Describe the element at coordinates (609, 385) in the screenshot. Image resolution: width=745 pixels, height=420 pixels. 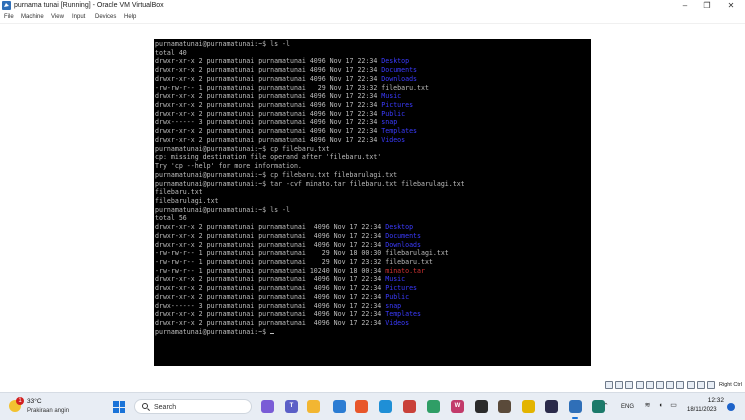
I see `hard-disk-icon` at that location.